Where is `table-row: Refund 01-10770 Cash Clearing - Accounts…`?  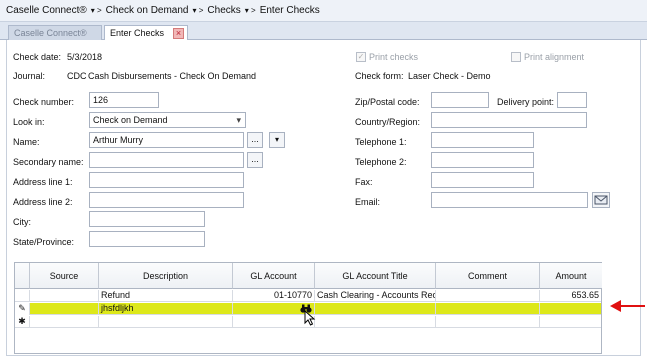
table-row: Refund 01-10770 Cash Clearing - Accounts… is located at coordinates (308, 296).